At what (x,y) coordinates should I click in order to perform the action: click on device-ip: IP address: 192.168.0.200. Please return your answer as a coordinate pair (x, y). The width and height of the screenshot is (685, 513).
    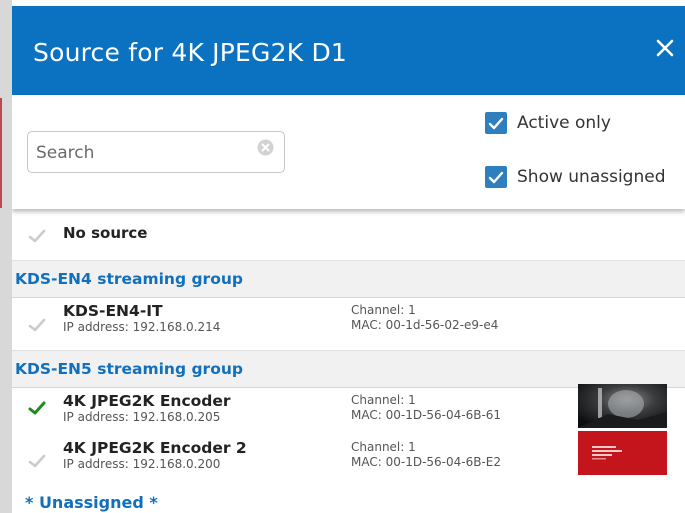
    Looking at the image, I should click on (142, 464).